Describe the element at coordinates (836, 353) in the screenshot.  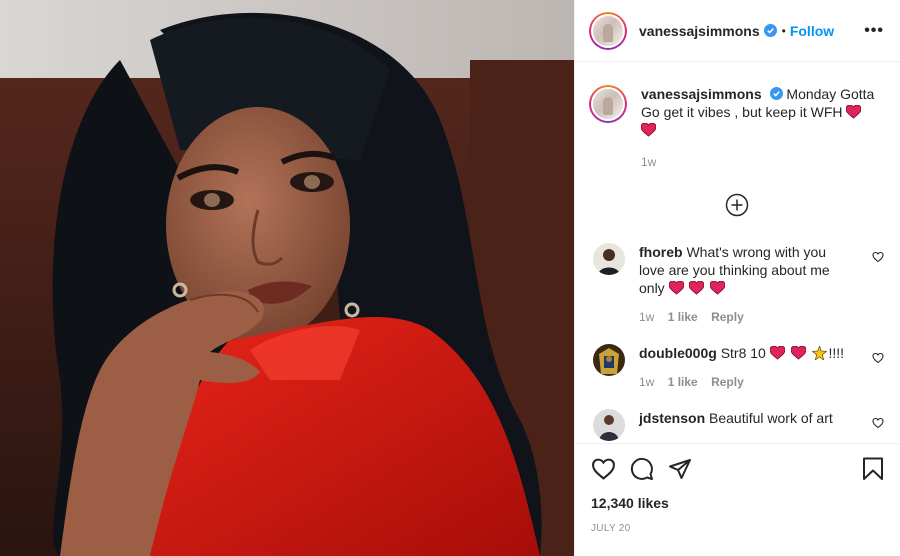
I see `comment-suffix: !!!!` at that location.